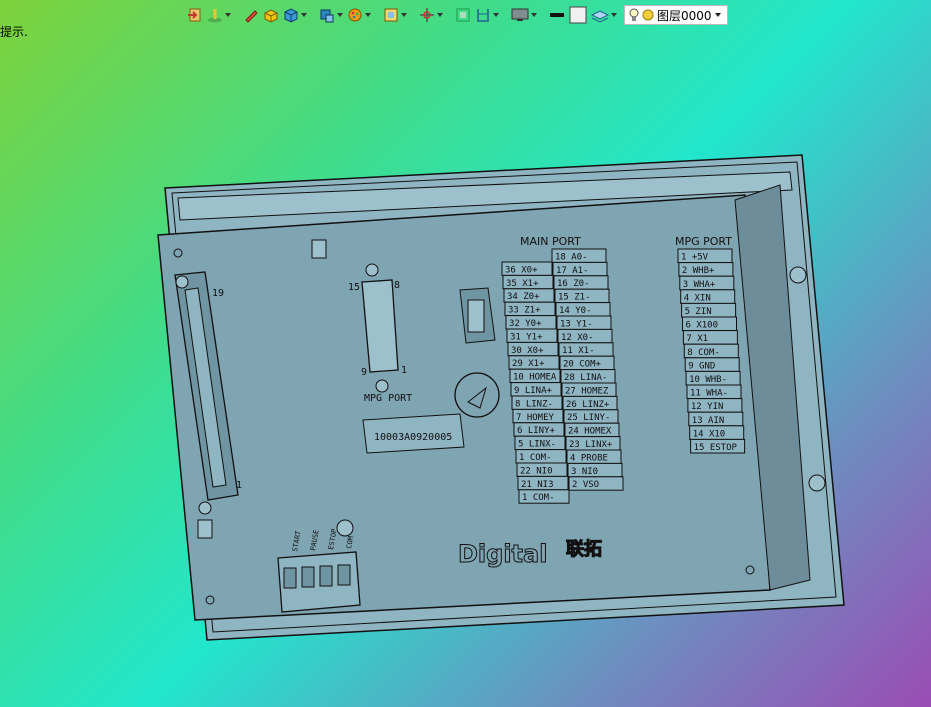 The height and width of the screenshot is (707, 931). Describe the element at coordinates (218, 293) in the screenshot. I see `db25-pin-top: 19` at that location.